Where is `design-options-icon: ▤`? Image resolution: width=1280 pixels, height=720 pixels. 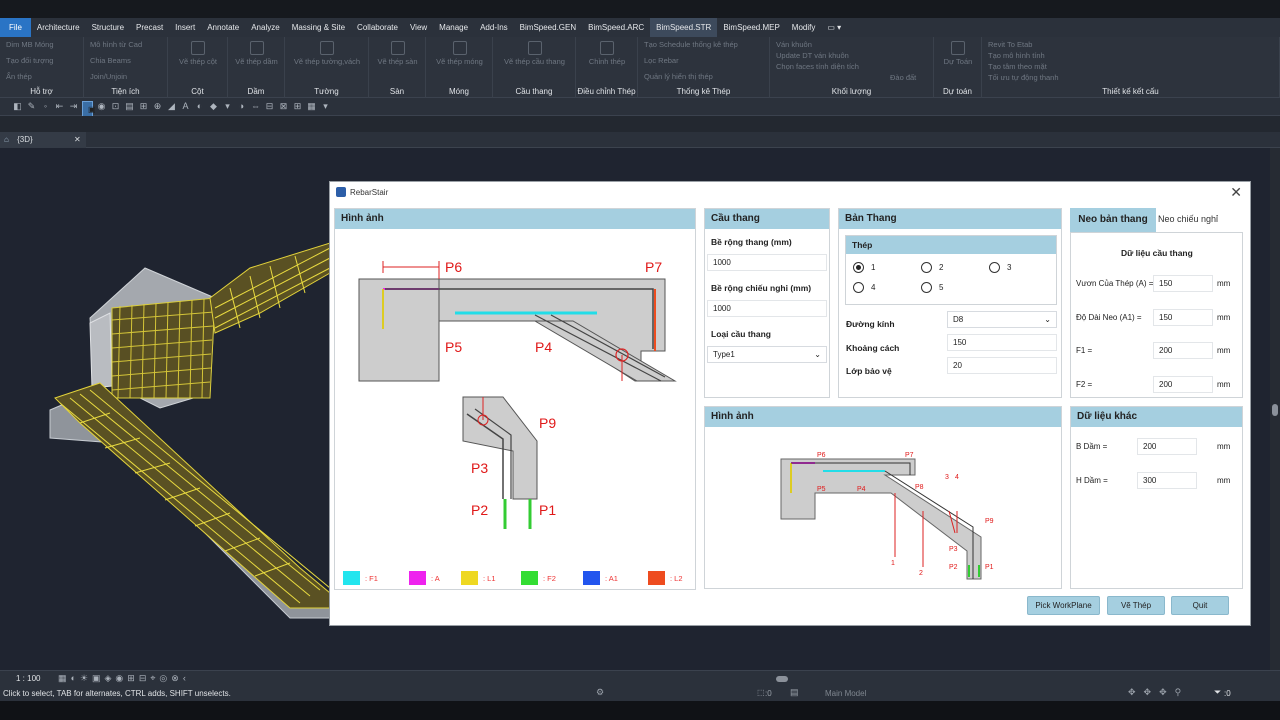
design-options-icon: ▤ is located at coordinates (794, 692).